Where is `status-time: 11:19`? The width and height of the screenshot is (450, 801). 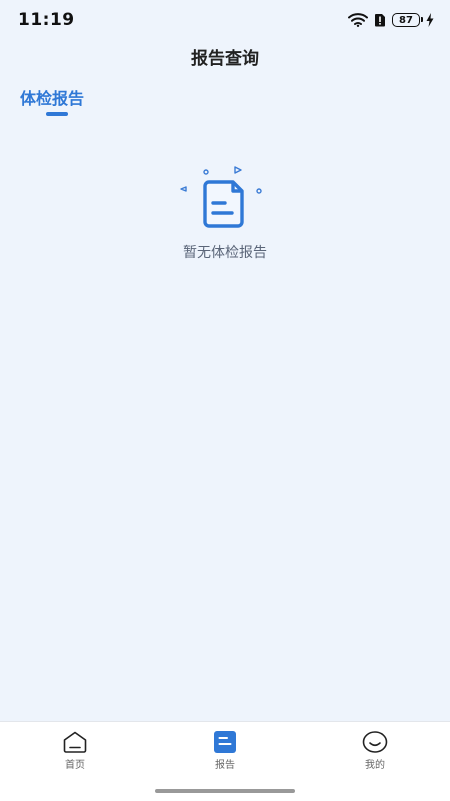
status-time: 11:19 is located at coordinates (46, 20).